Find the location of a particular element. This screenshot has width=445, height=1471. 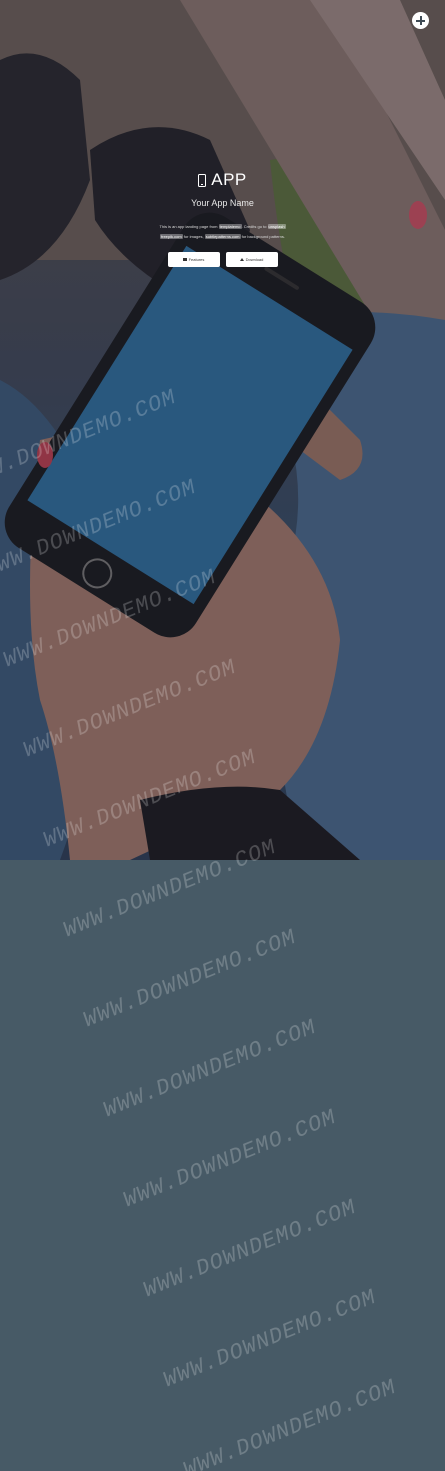

features-button-label: Features is located at coordinates (196, 259).